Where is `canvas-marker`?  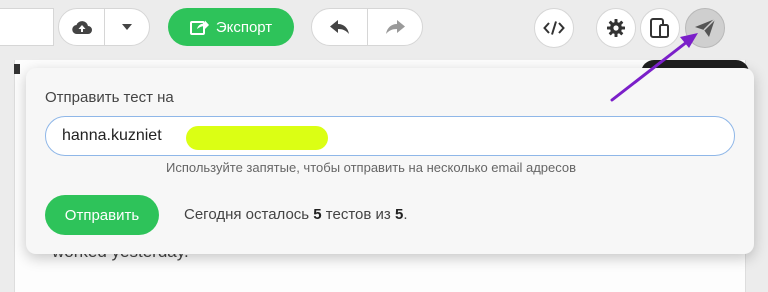 canvas-marker is located at coordinates (17, 69).